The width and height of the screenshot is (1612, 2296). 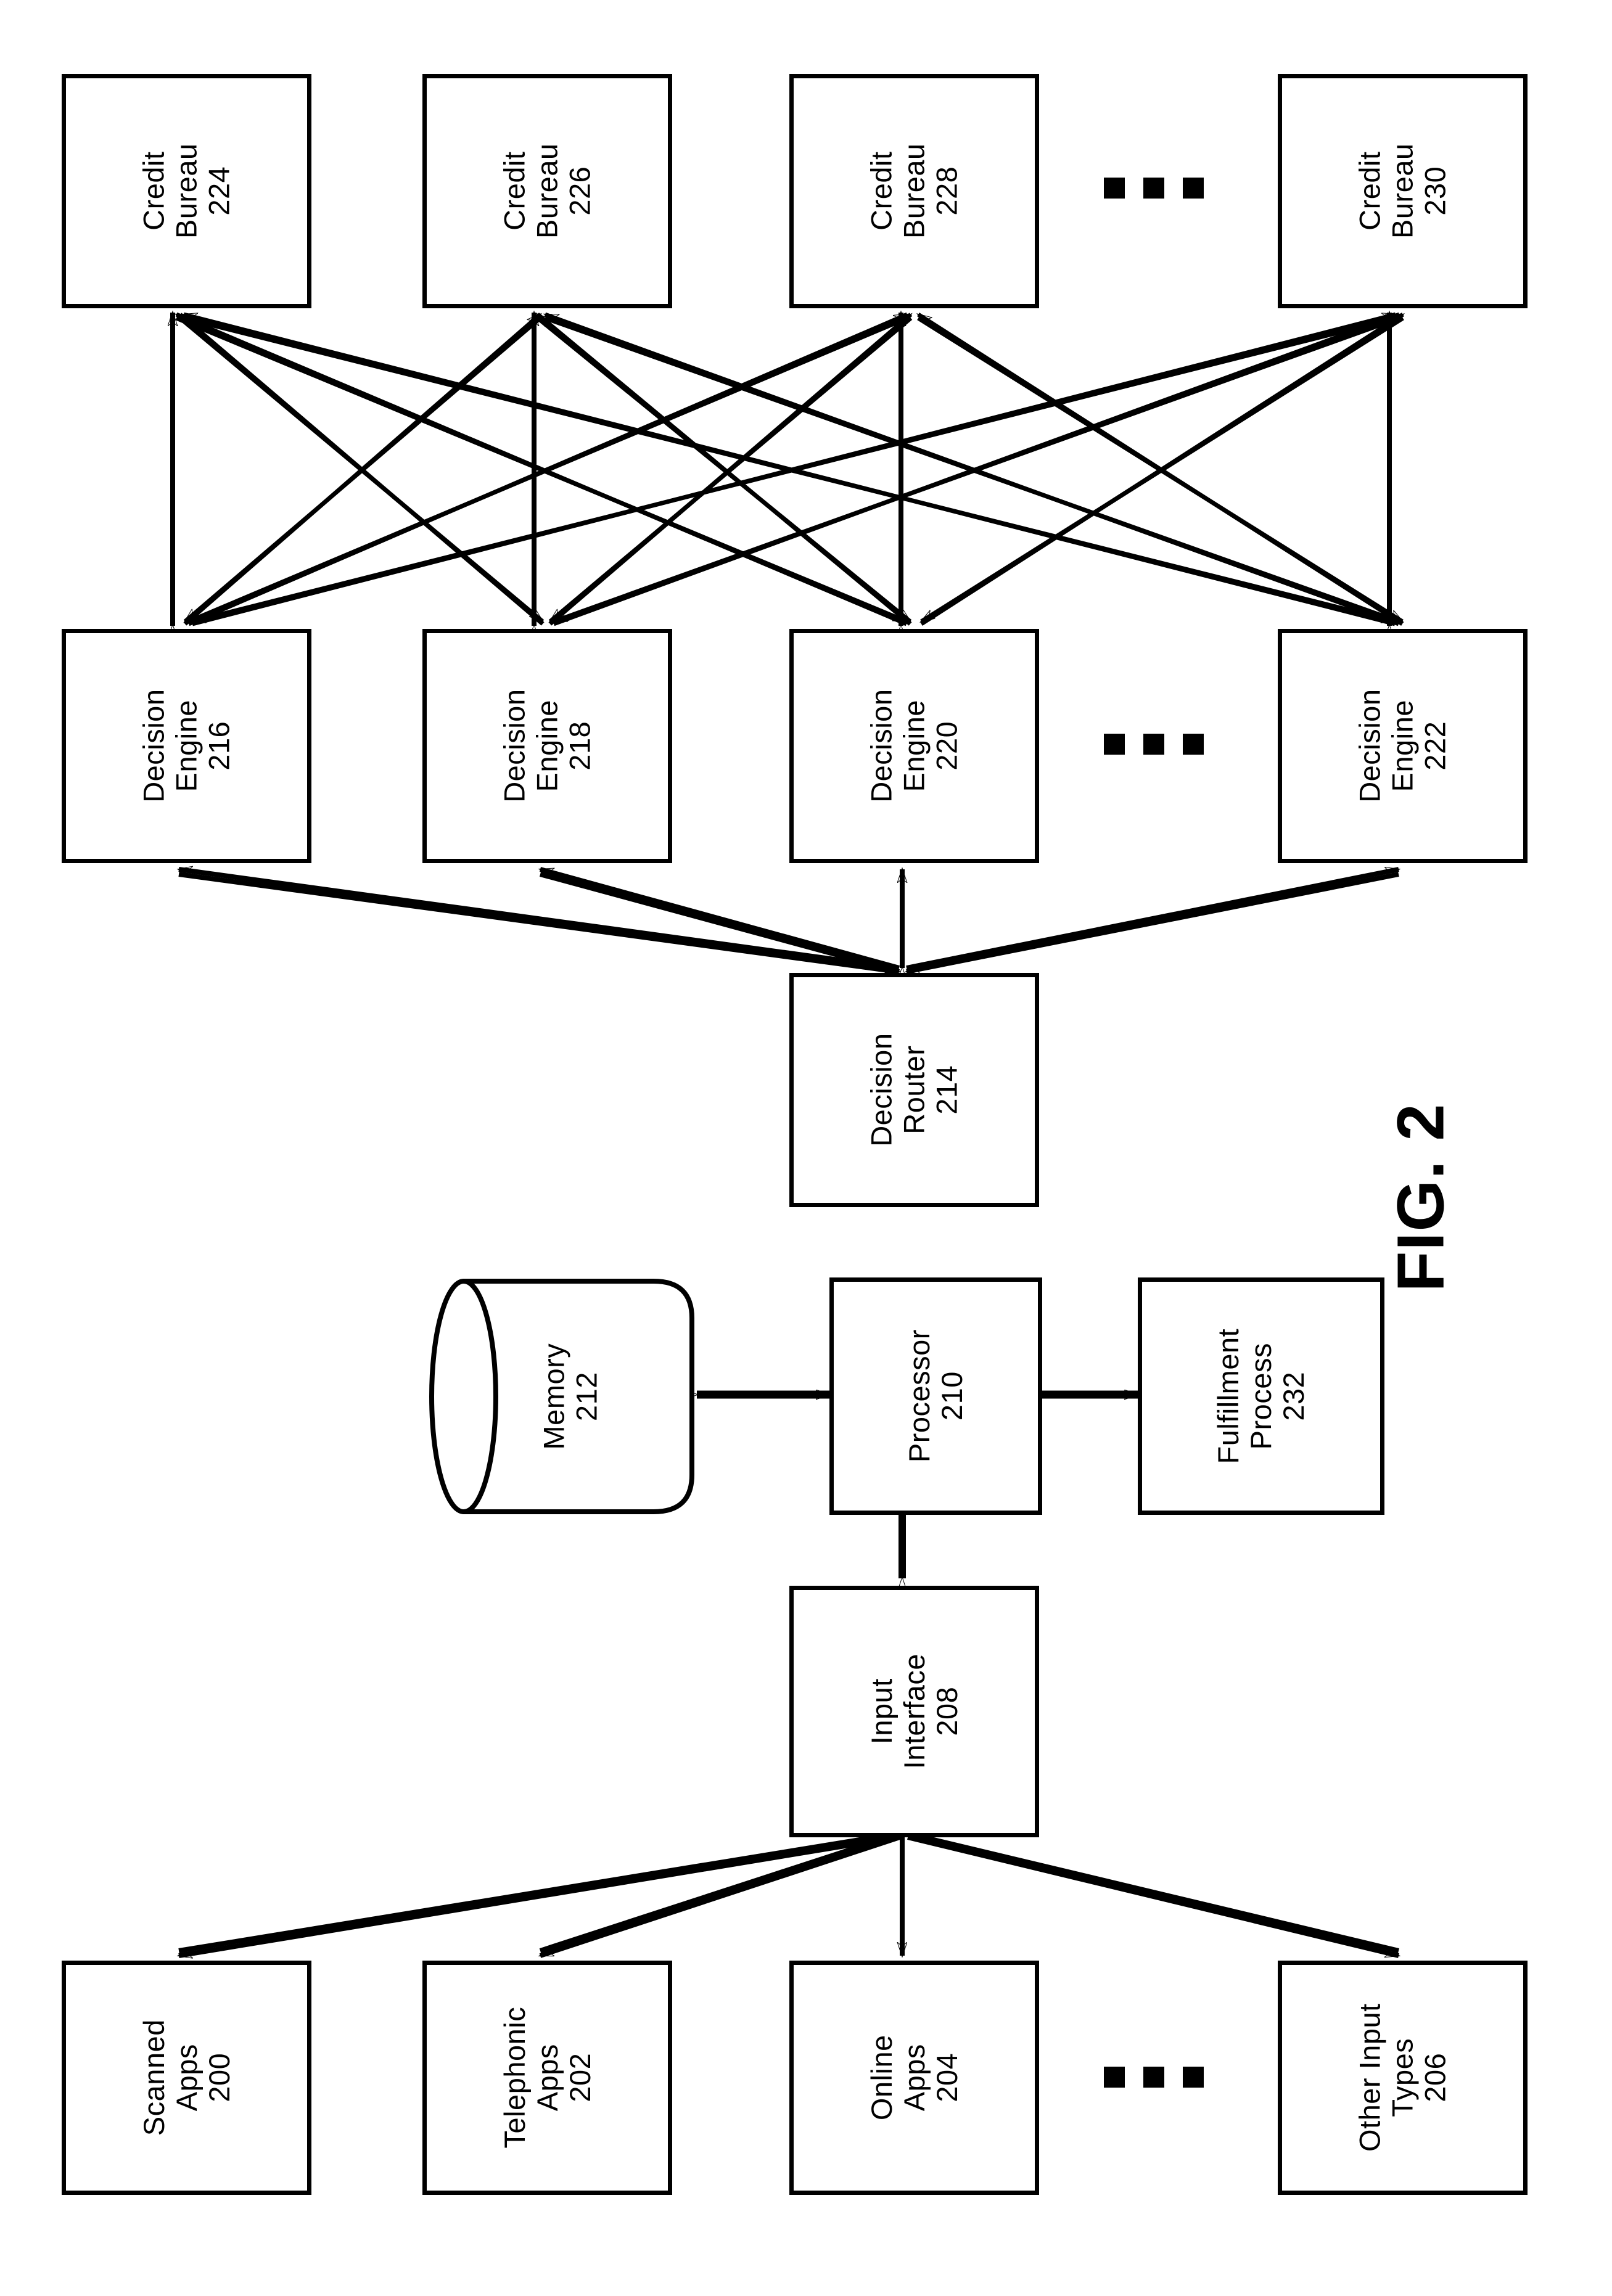 I want to click on credit-bureau-226: Credit Bureau 226, so click(x=547, y=191).